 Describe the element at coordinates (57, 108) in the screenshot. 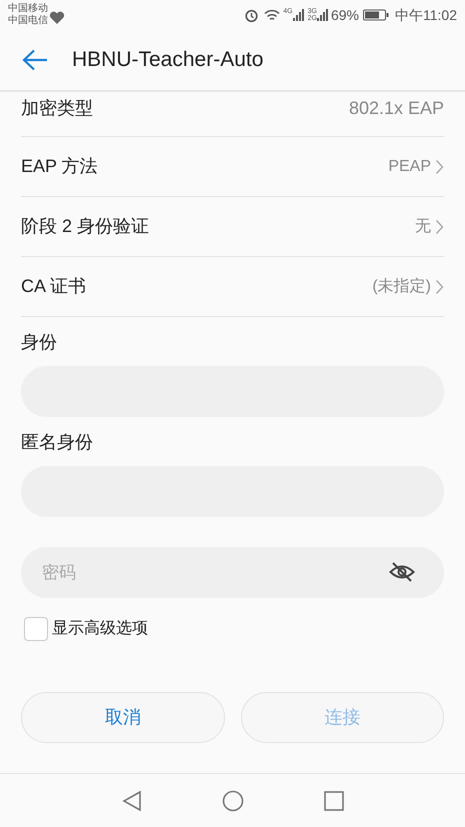

I see `setting-label: 加密类型` at that location.